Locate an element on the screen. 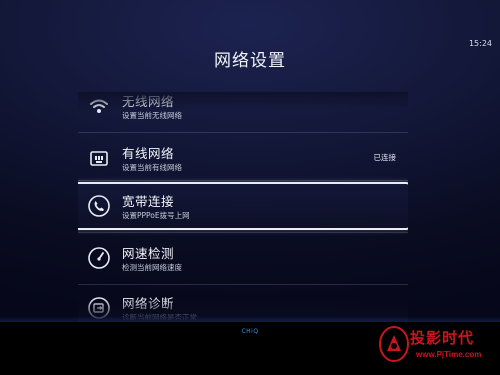 The height and width of the screenshot is (375, 500). menu-item-description: 设置PPPoE拨号上网 is located at coordinates (156, 215).